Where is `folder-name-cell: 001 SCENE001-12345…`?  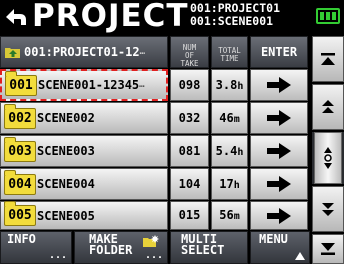
folder-name-cell: 001 SCENE001-12345… is located at coordinates (84, 85).